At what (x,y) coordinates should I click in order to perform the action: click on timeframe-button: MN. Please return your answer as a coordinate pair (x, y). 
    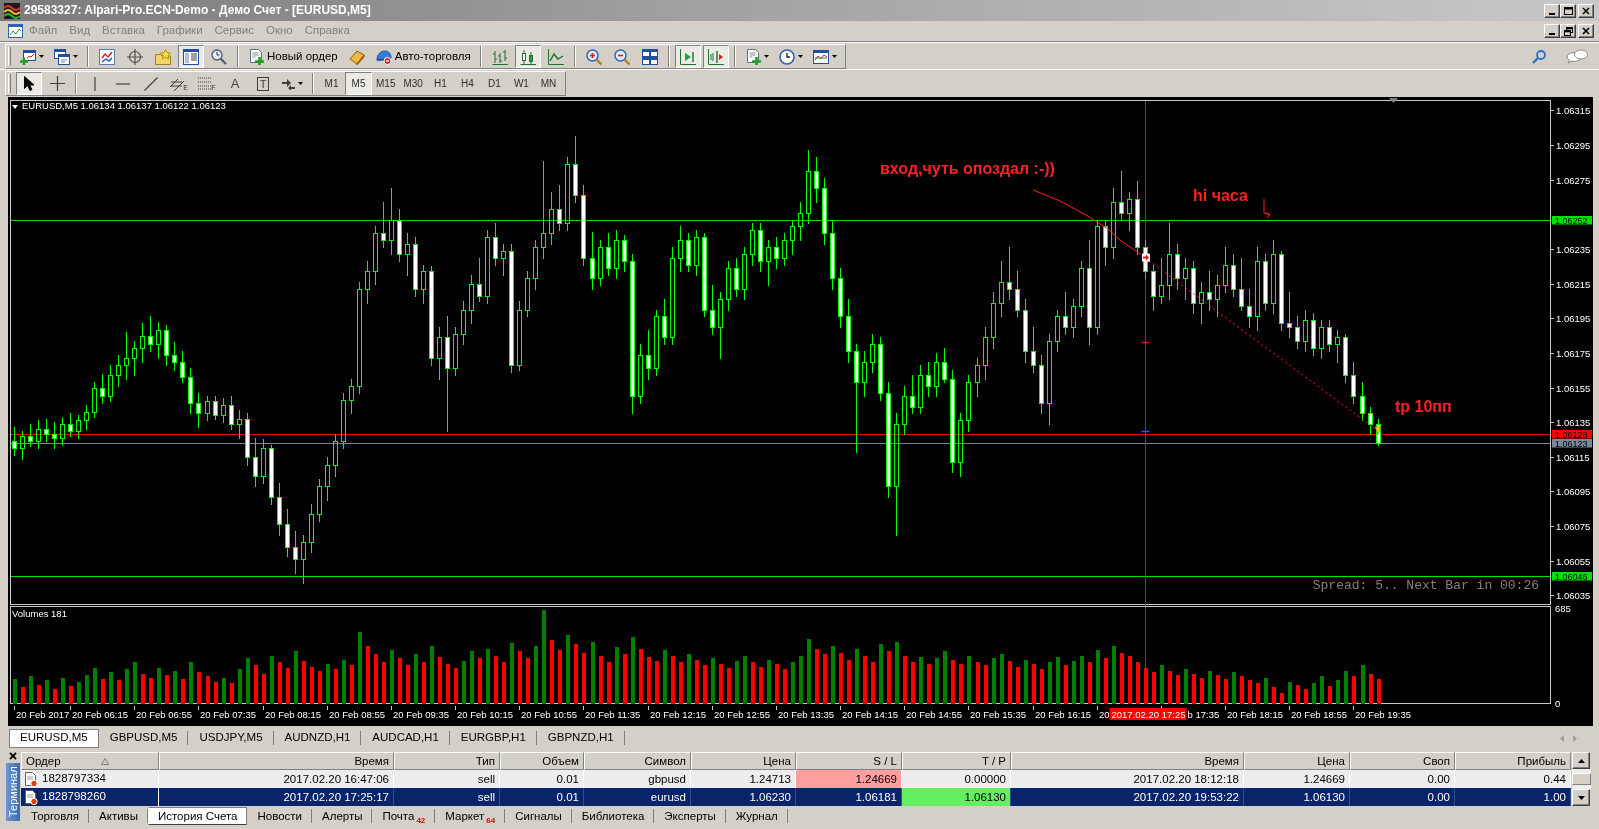
    Looking at the image, I should click on (548, 83).